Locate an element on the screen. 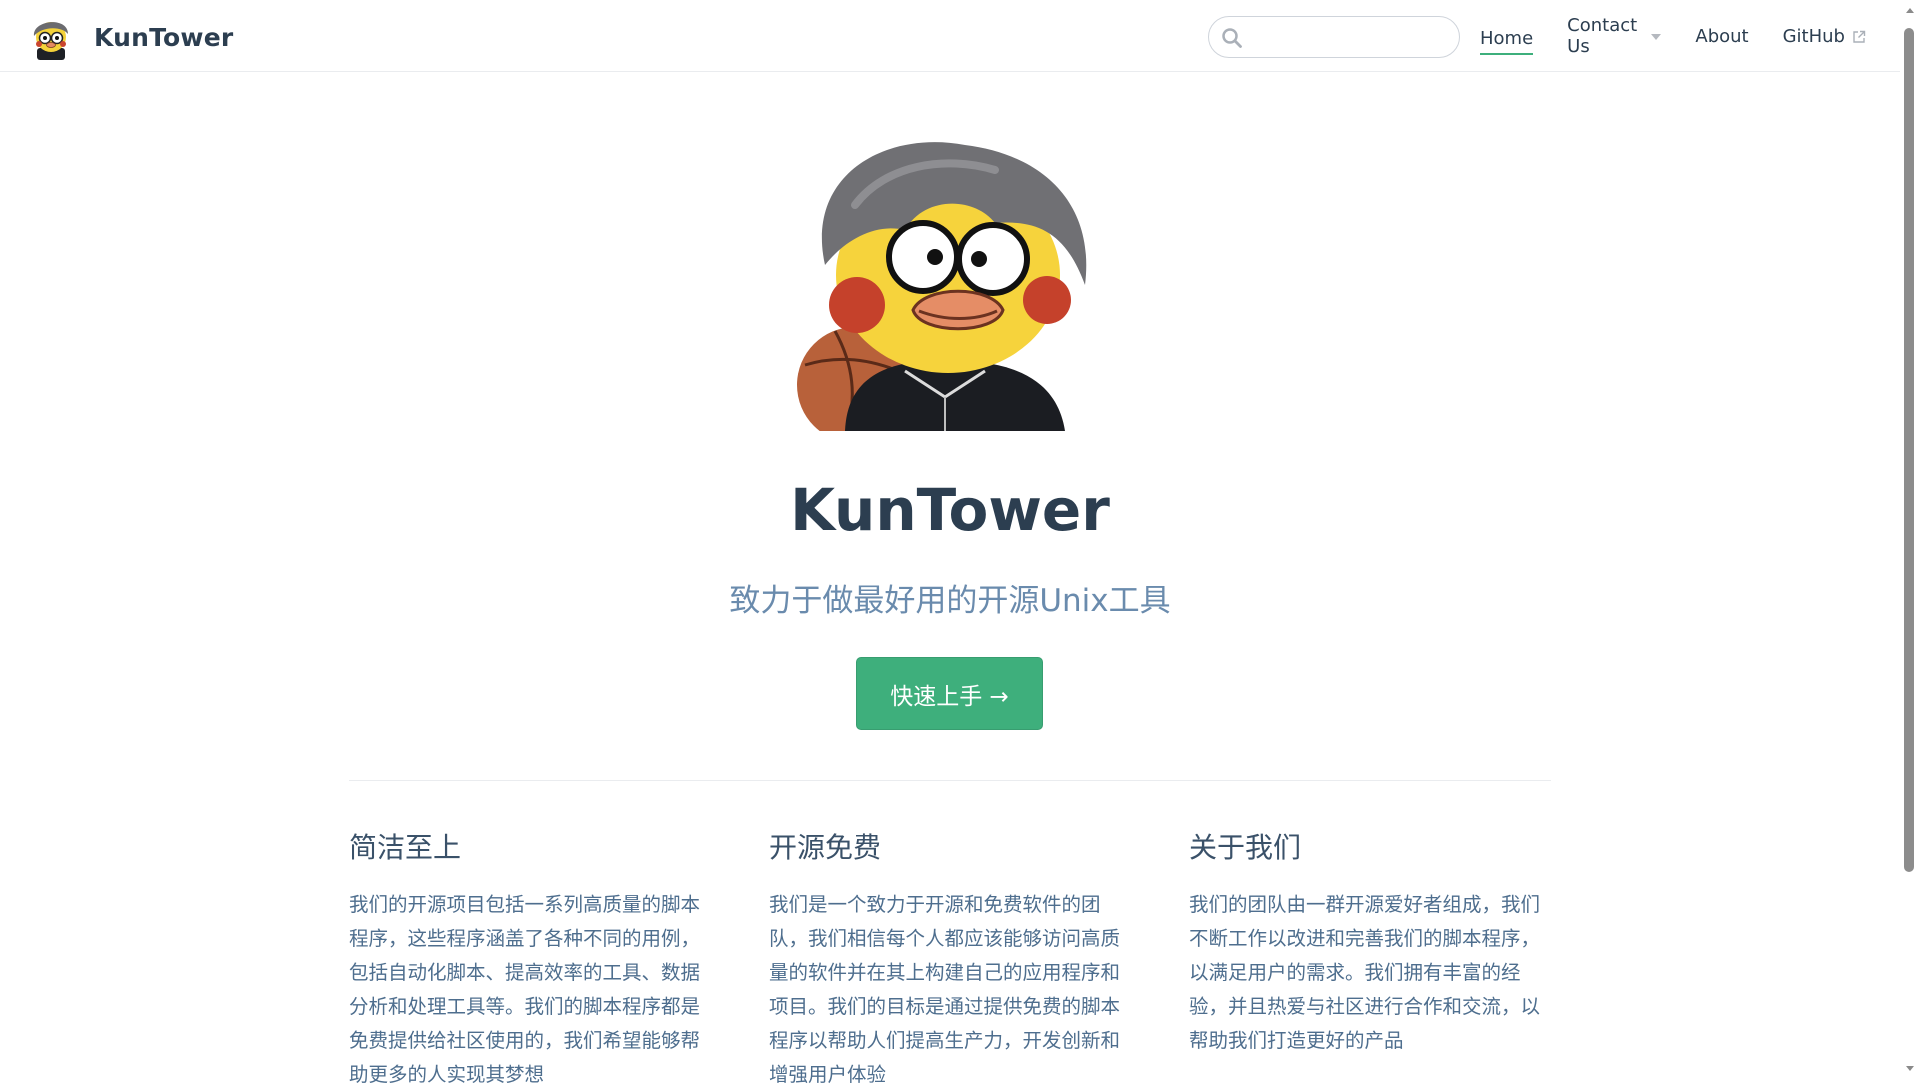 The width and height of the screenshot is (1920, 1092). page-scrollbar is located at coordinates (1910, 540).